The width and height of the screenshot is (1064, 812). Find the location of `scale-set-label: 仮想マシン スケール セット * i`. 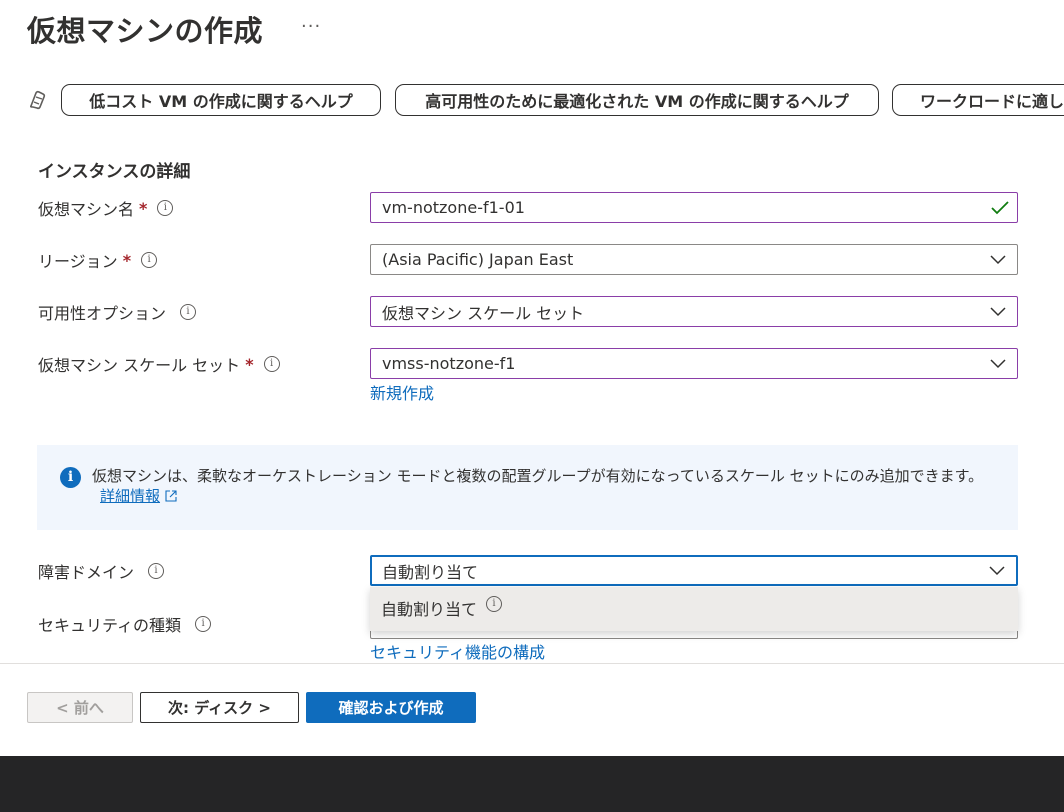

scale-set-label: 仮想マシン スケール セット * i is located at coordinates (159, 364).